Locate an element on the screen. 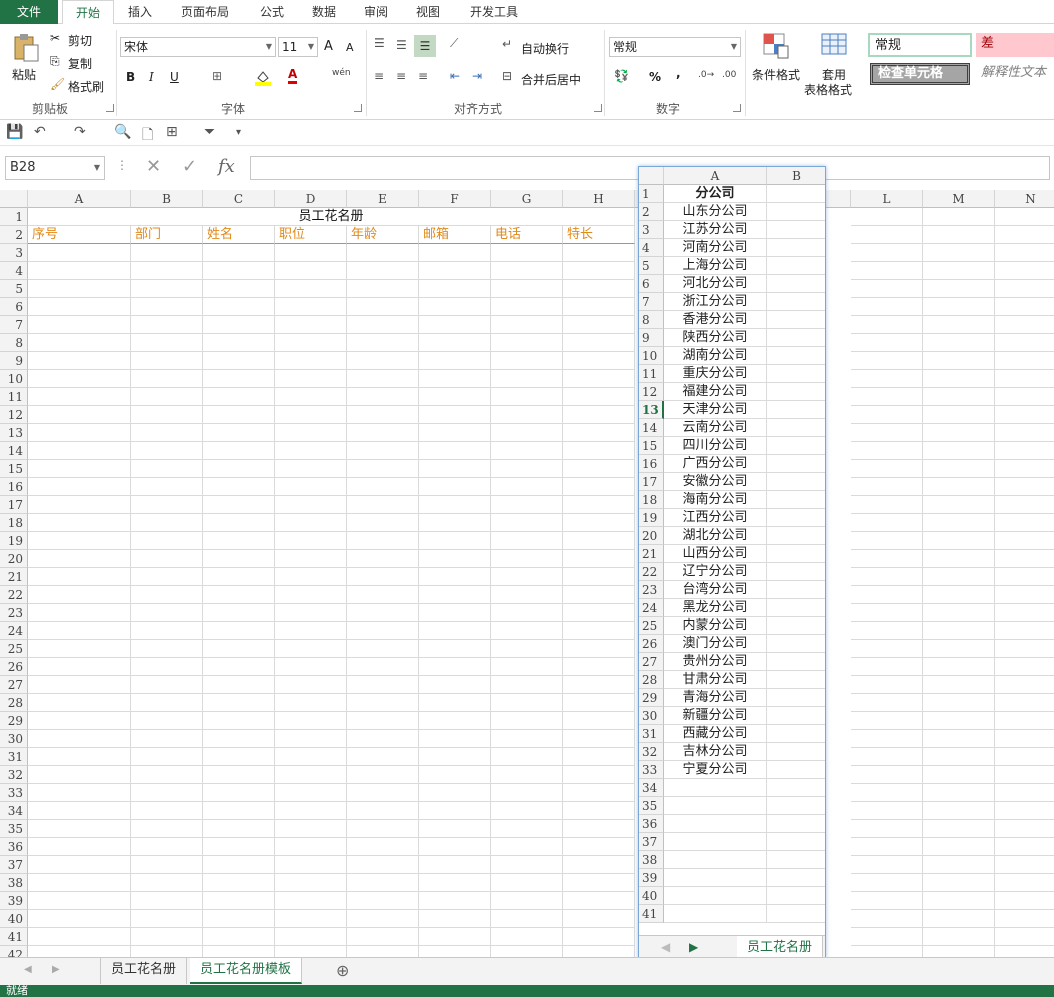  company-cell: 湖南分公司 is located at coordinates (715, 356).